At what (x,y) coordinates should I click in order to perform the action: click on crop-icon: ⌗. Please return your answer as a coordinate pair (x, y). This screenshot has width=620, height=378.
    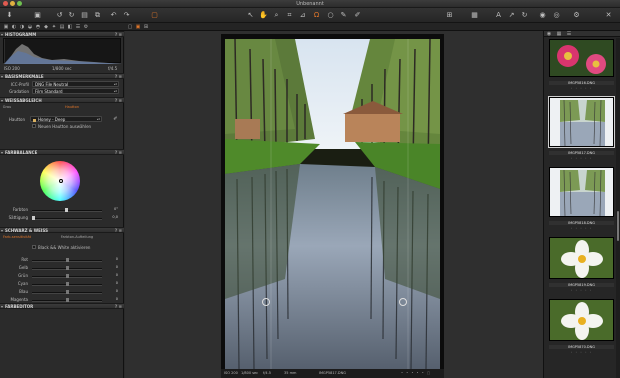
    Looking at the image, I should click on (289, 15).